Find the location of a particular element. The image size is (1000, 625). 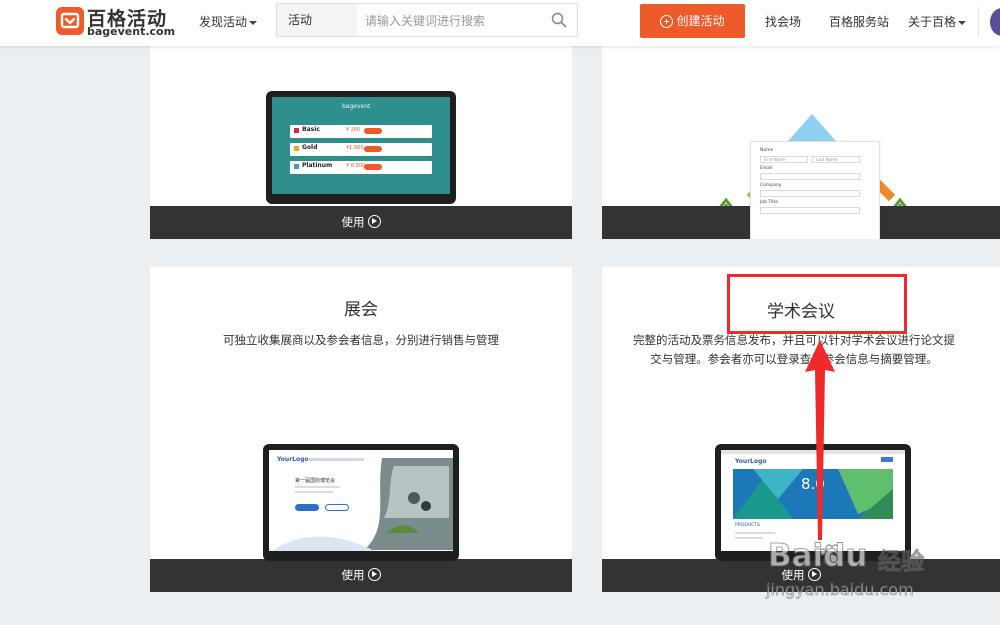

nav-discover-label: 发现活动 is located at coordinates (223, 22).